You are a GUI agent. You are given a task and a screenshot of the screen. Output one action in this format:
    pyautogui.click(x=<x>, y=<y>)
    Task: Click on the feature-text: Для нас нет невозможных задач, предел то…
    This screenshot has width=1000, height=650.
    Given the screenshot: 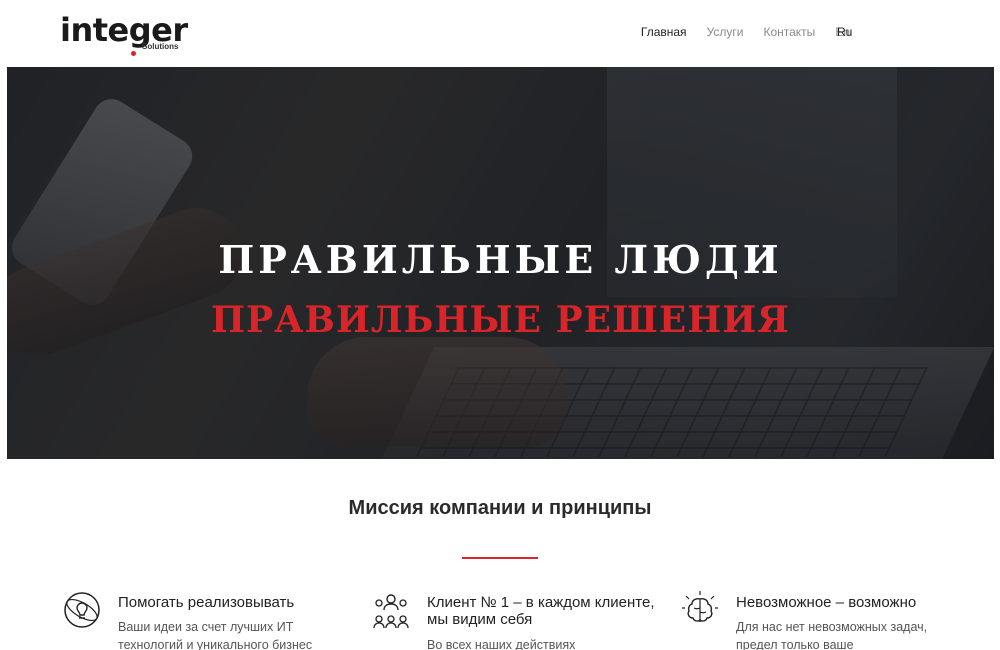 What is the action you would take?
    pyautogui.click(x=832, y=635)
    